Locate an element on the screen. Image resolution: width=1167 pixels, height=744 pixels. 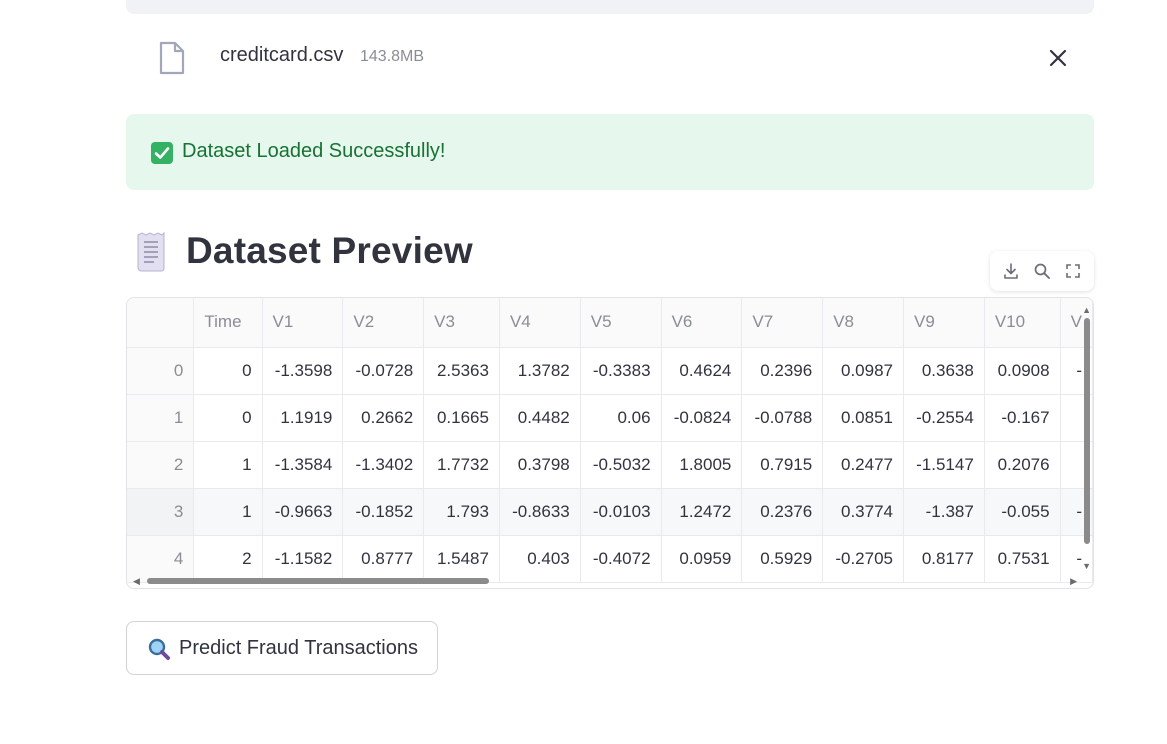
file-name: creditcard.csv is located at coordinates (282, 55).